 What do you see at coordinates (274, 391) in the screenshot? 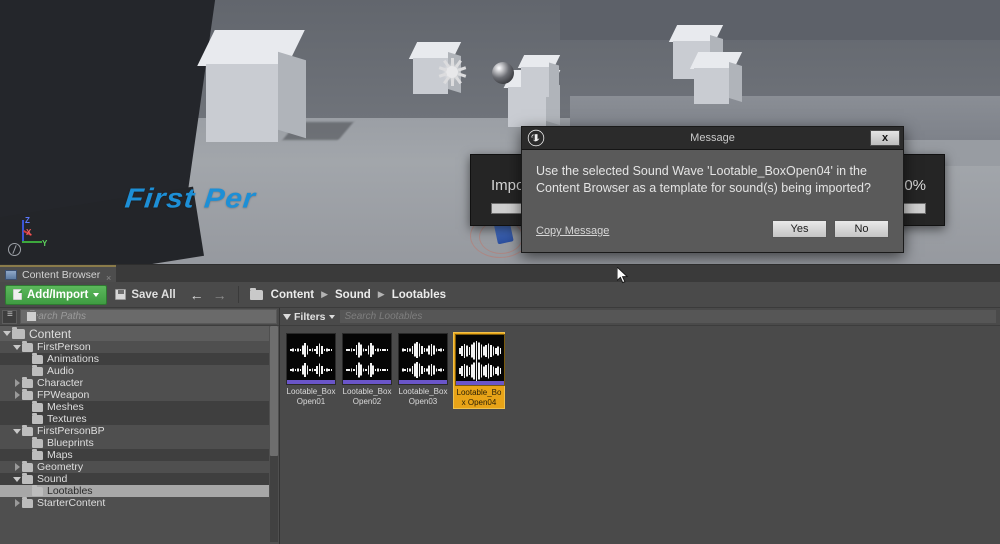
I see `tree-scrollbar-thumb` at bounding box center [274, 391].